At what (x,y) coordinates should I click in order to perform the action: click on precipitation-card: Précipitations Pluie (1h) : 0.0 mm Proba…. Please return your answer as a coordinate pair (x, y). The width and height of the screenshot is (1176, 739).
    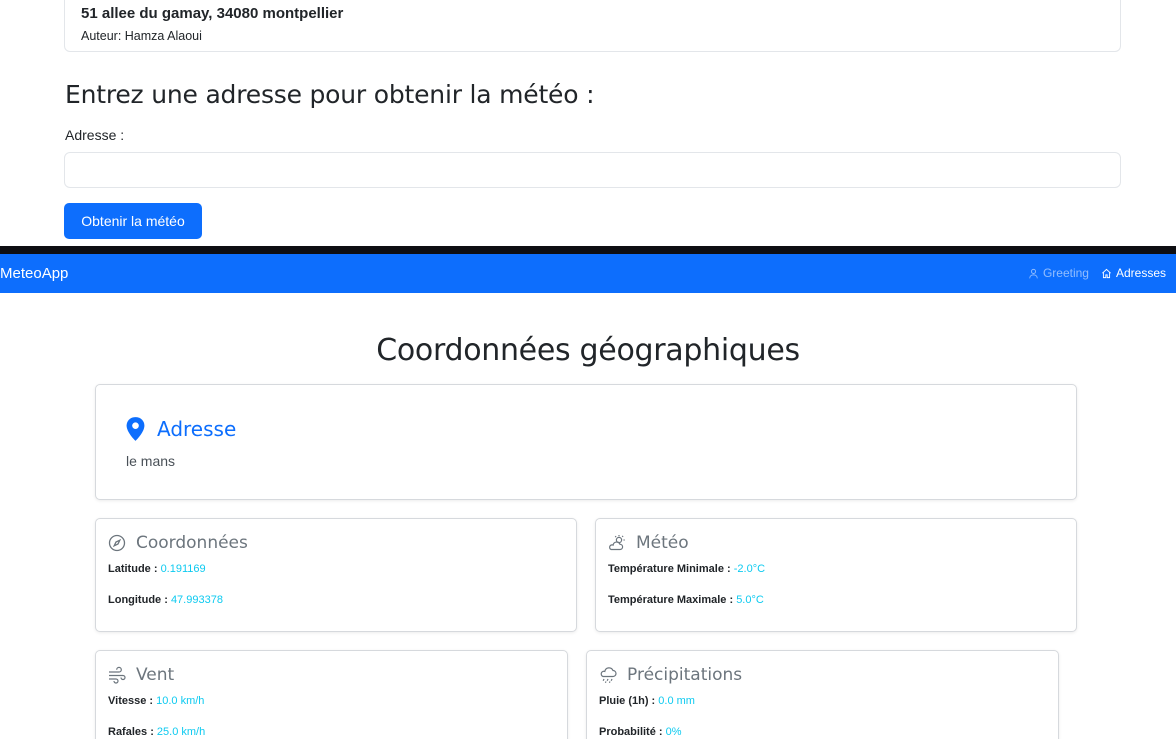
    Looking at the image, I should click on (822, 694).